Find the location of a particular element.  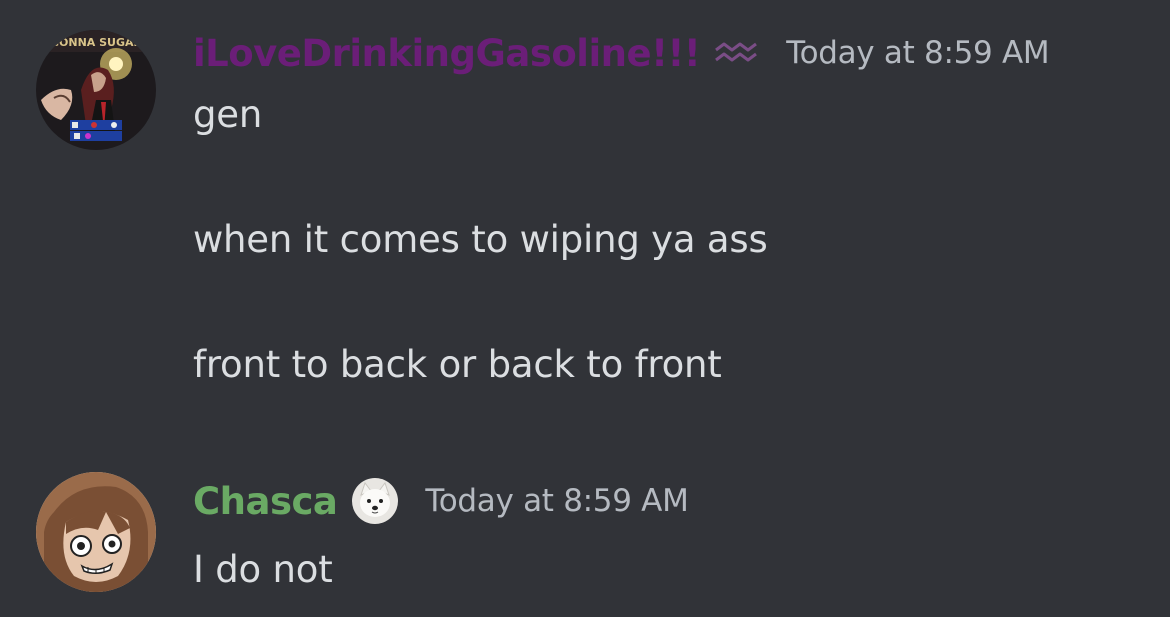

anime-character-avatar: GONNA SUGAR is located at coordinates (96, 90).